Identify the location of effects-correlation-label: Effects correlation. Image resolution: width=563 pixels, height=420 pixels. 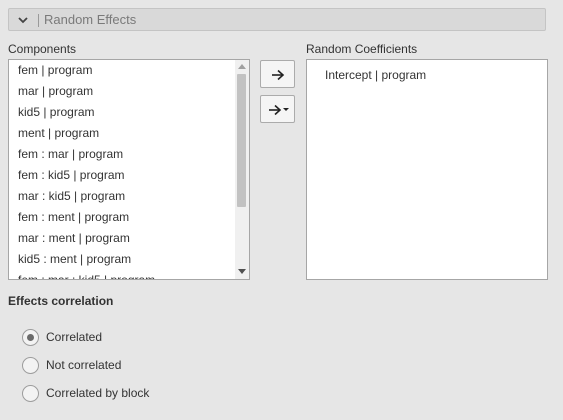
(61, 301).